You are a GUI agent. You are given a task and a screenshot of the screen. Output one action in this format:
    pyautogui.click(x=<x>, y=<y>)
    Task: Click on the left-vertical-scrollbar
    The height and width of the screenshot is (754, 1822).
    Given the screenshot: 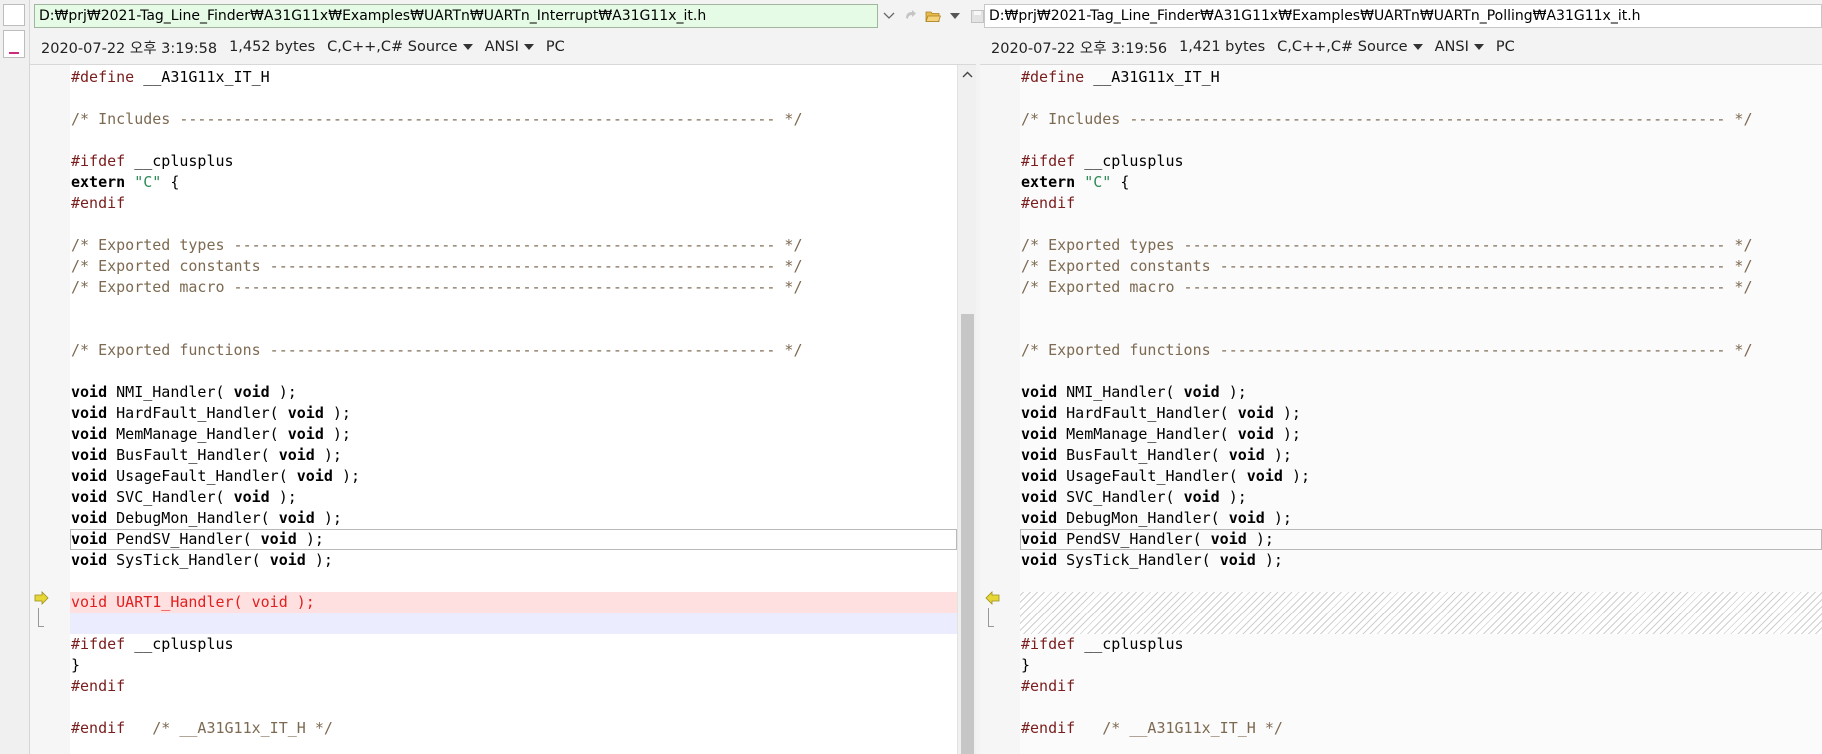 What is the action you would take?
    pyautogui.click(x=966, y=409)
    